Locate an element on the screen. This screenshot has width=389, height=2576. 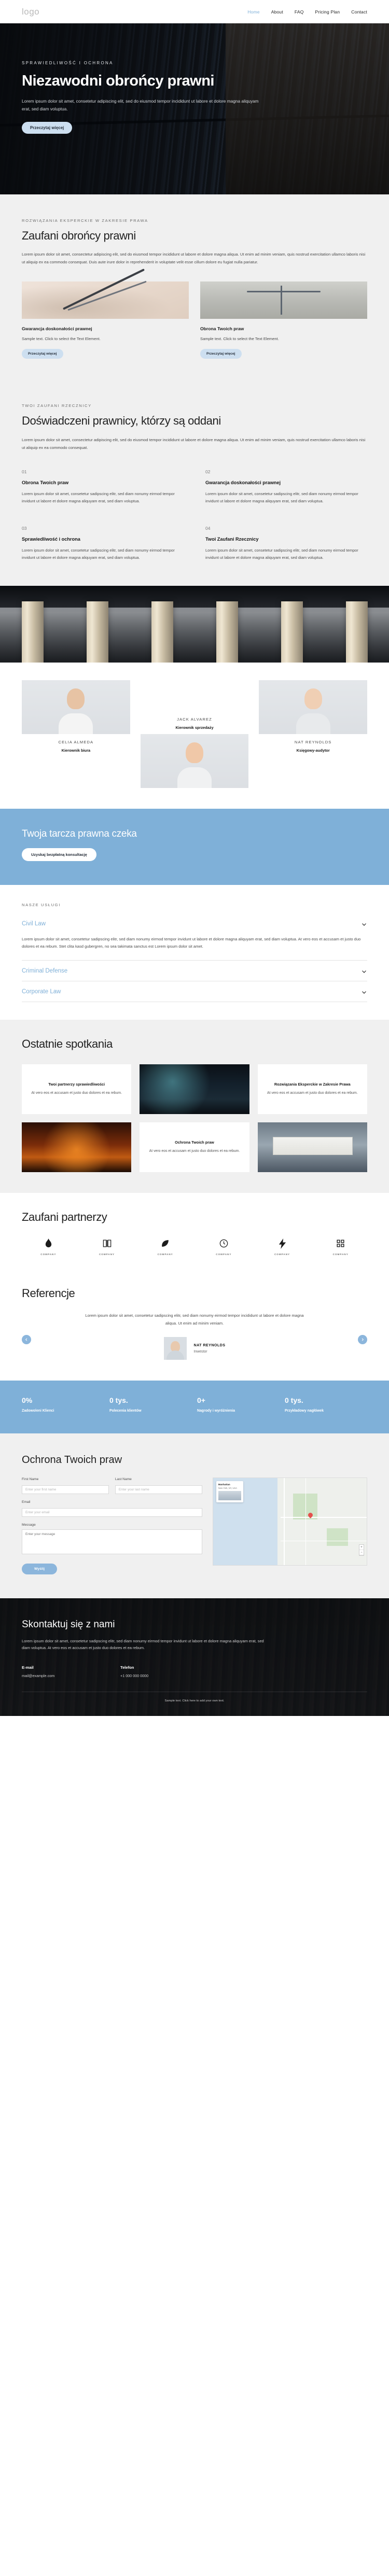
email-input is located at coordinates (112, 1512).